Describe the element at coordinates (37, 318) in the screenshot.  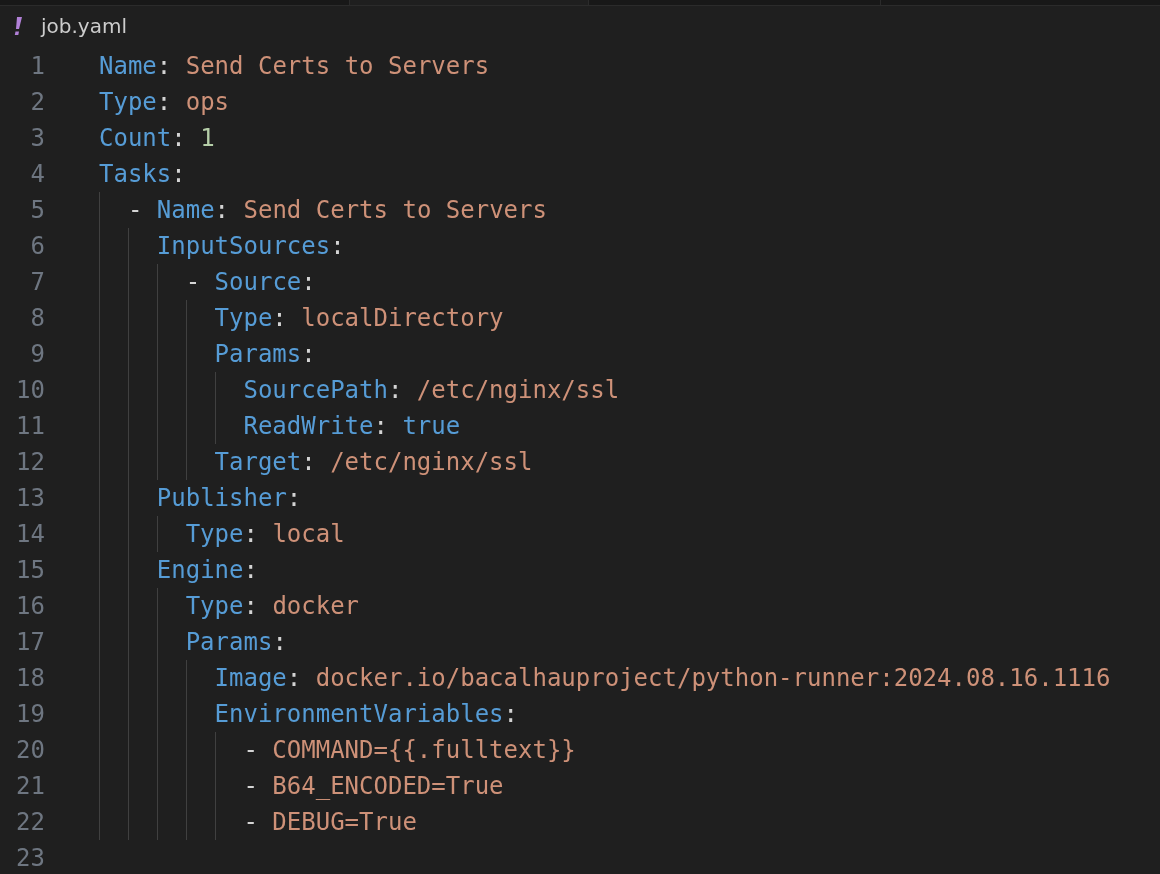
I see `line-number: 8` at that location.